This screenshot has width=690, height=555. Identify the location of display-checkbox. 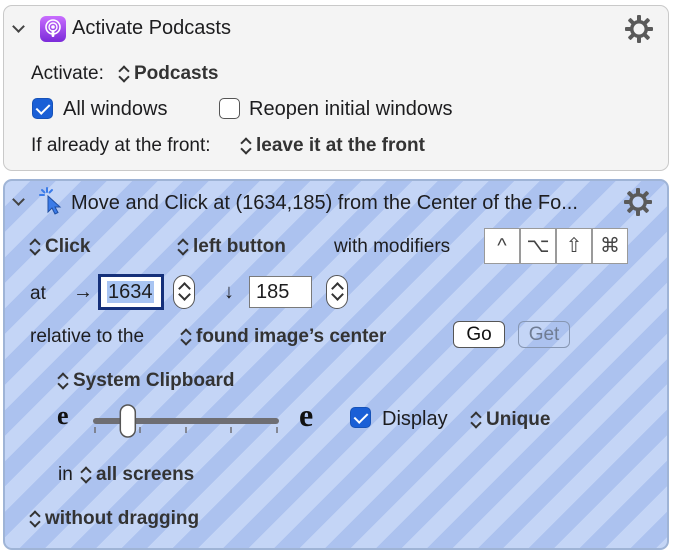
(360, 417).